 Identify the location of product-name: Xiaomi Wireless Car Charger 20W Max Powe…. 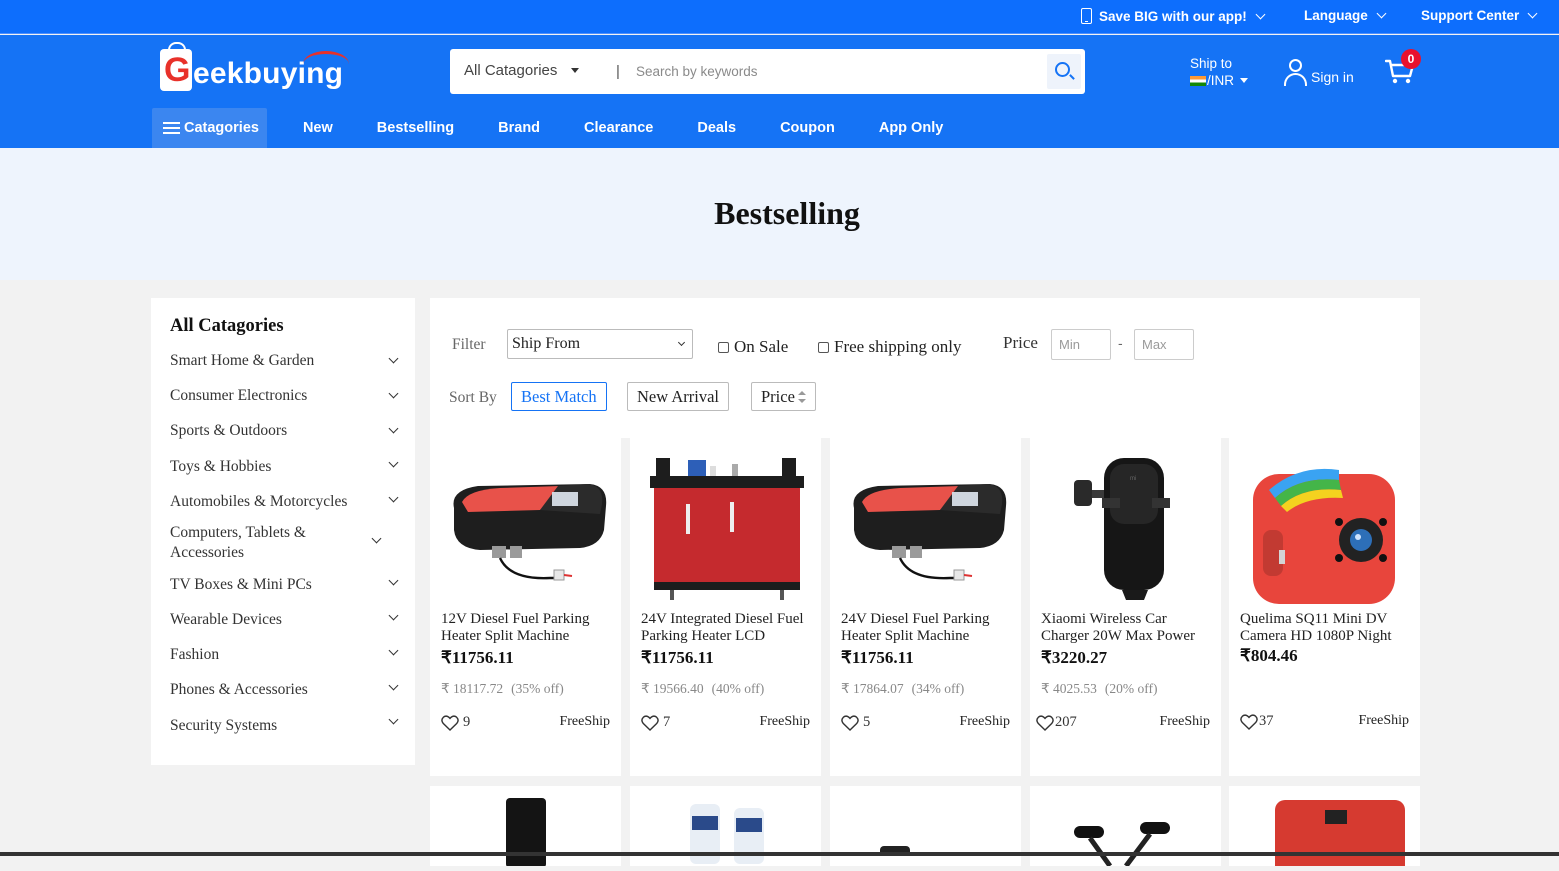
(1128, 628).